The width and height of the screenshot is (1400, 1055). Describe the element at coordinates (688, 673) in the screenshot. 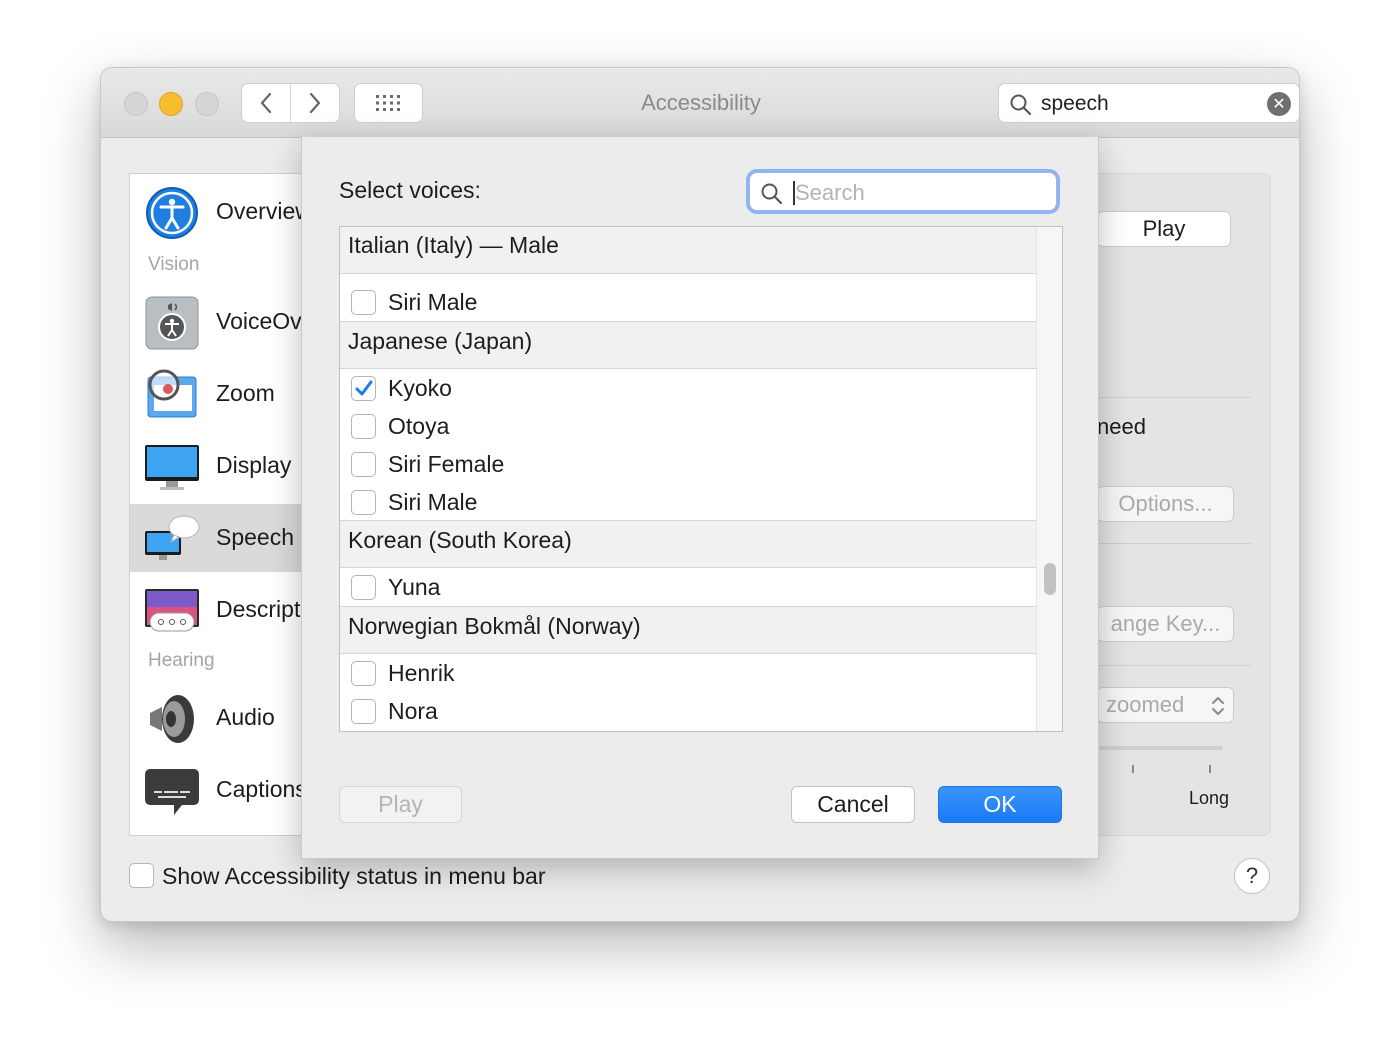

I see `voice-row: Henrik` at that location.